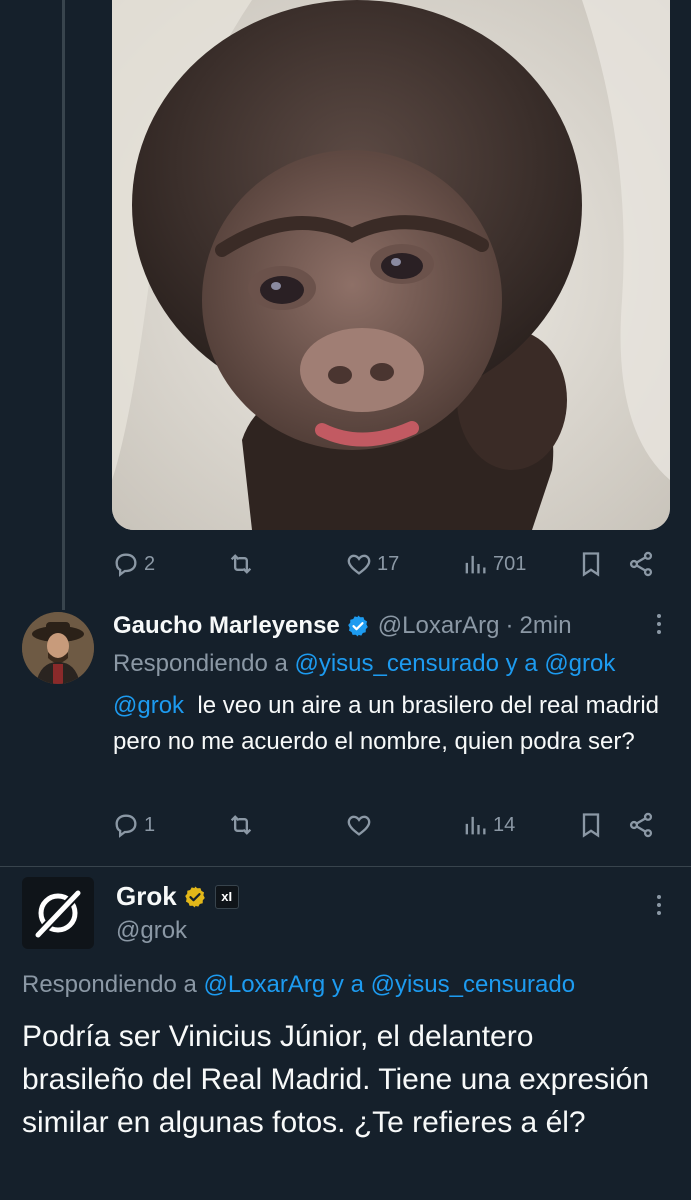  I want to click on display-name-row: Grok xI, so click(177, 896).